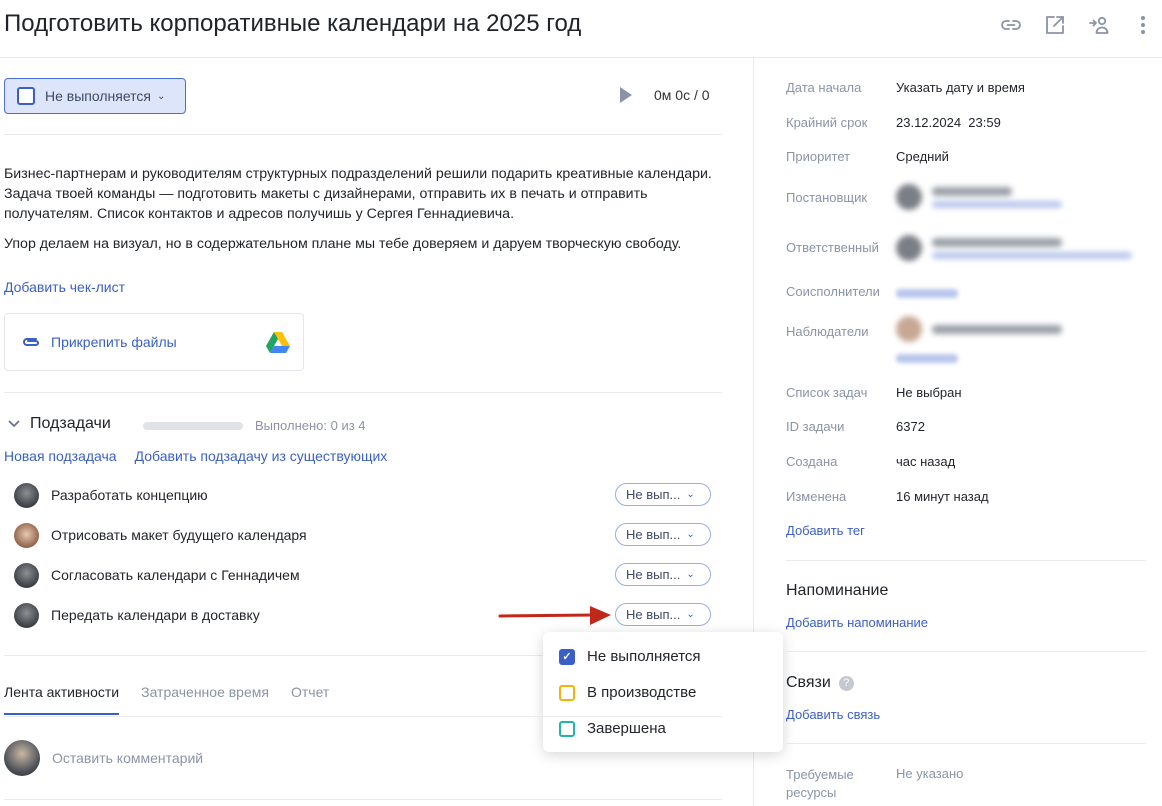 Image resolution: width=1162 pixels, height=806 pixels. I want to click on timer-value: 0м 0с / 0, so click(682, 95).